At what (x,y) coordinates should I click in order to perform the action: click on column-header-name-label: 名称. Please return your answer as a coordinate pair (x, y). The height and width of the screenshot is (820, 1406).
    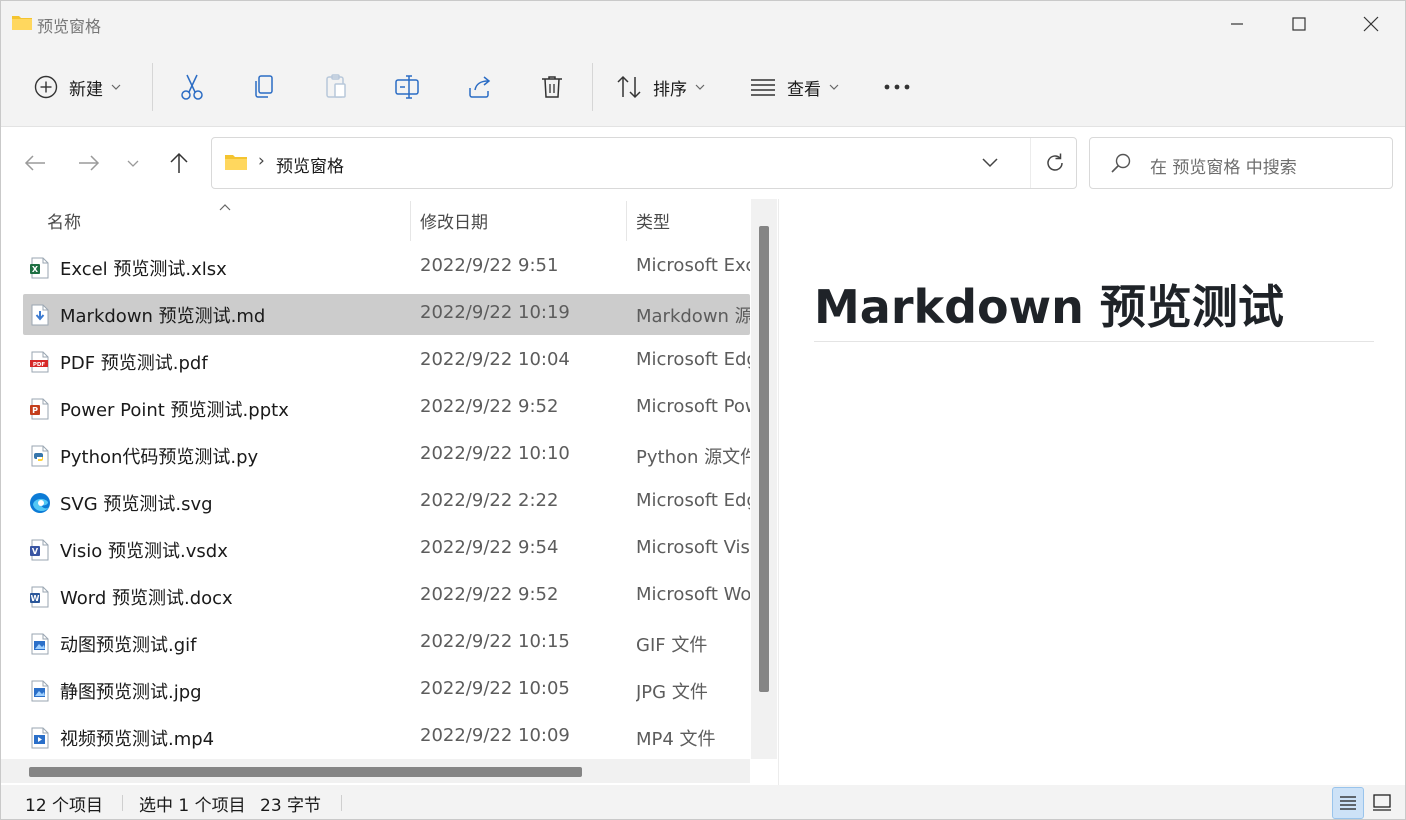
    Looking at the image, I should click on (64, 222).